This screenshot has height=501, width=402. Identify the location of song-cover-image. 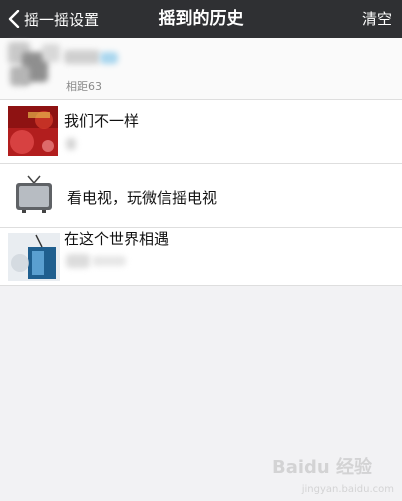
(33, 131).